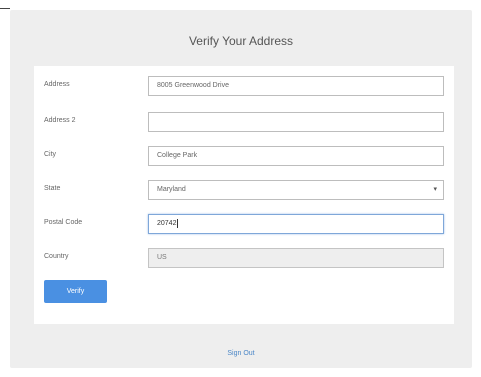 The image size is (481, 377). What do you see at coordinates (50, 154) in the screenshot?
I see `city-label: City` at bounding box center [50, 154].